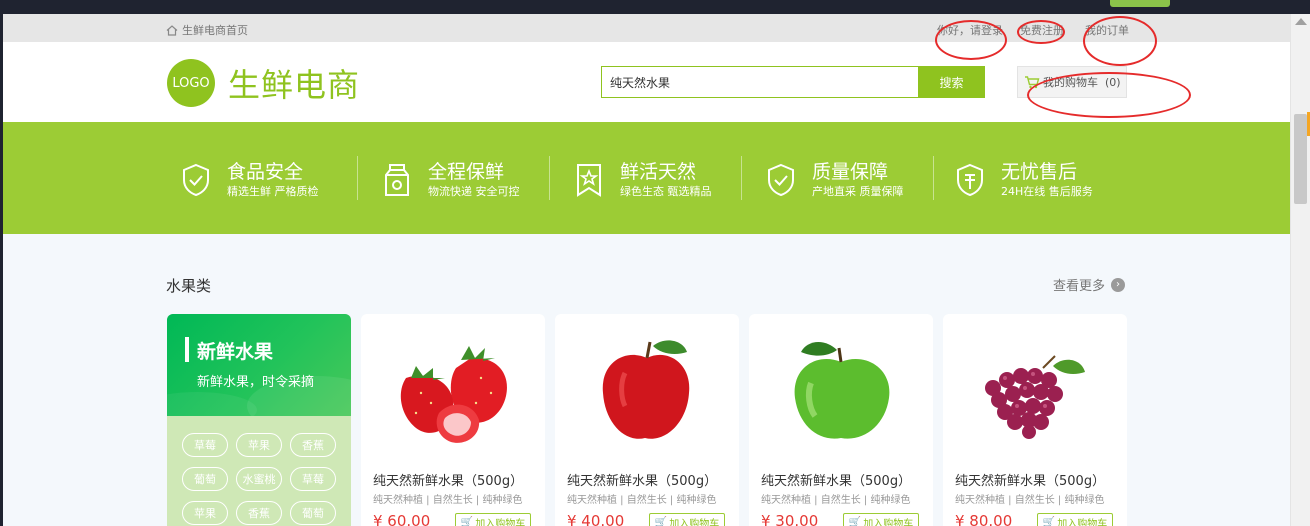  Describe the element at coordinates (1120, 41) in the screenshot. I see `annotation-circle-orders` at that location.